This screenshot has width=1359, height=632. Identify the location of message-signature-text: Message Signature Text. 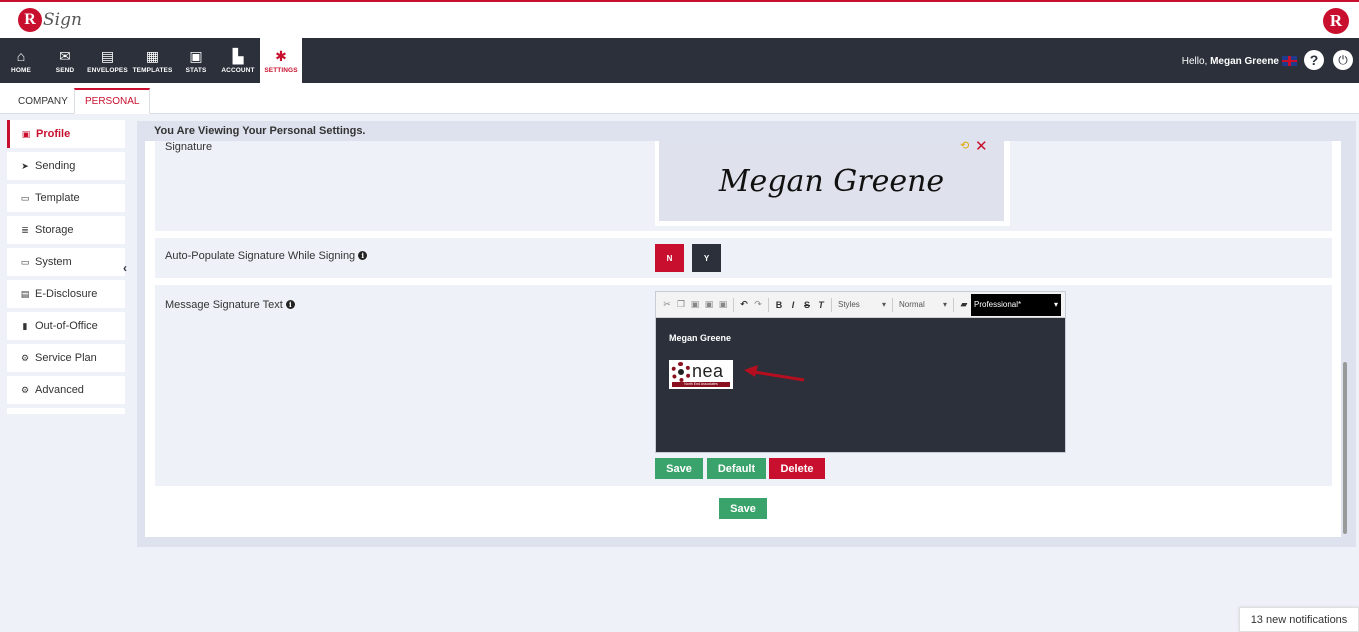
(224, 305).